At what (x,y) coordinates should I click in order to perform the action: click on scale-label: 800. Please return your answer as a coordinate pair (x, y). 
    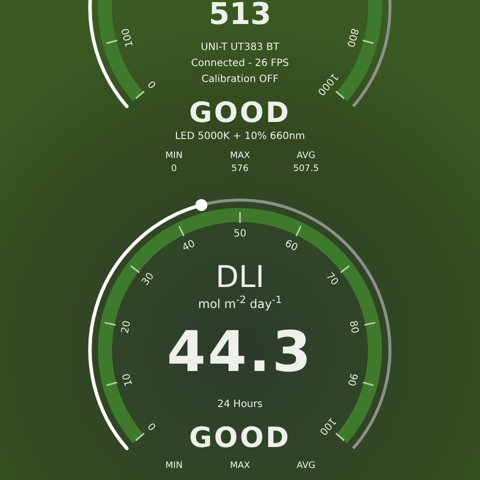
    Looking at the image, I should click on (352, 37).